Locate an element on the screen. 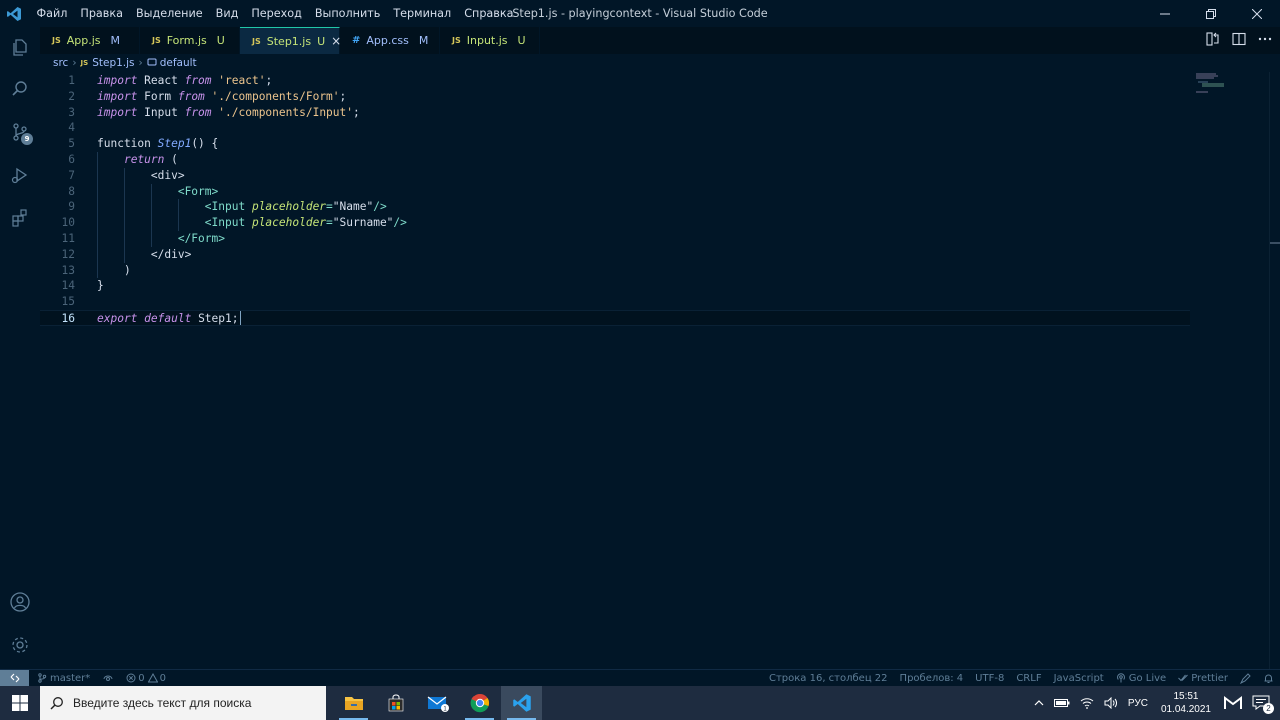  menu-selection: Выделение is located at coordinates (170, 13).